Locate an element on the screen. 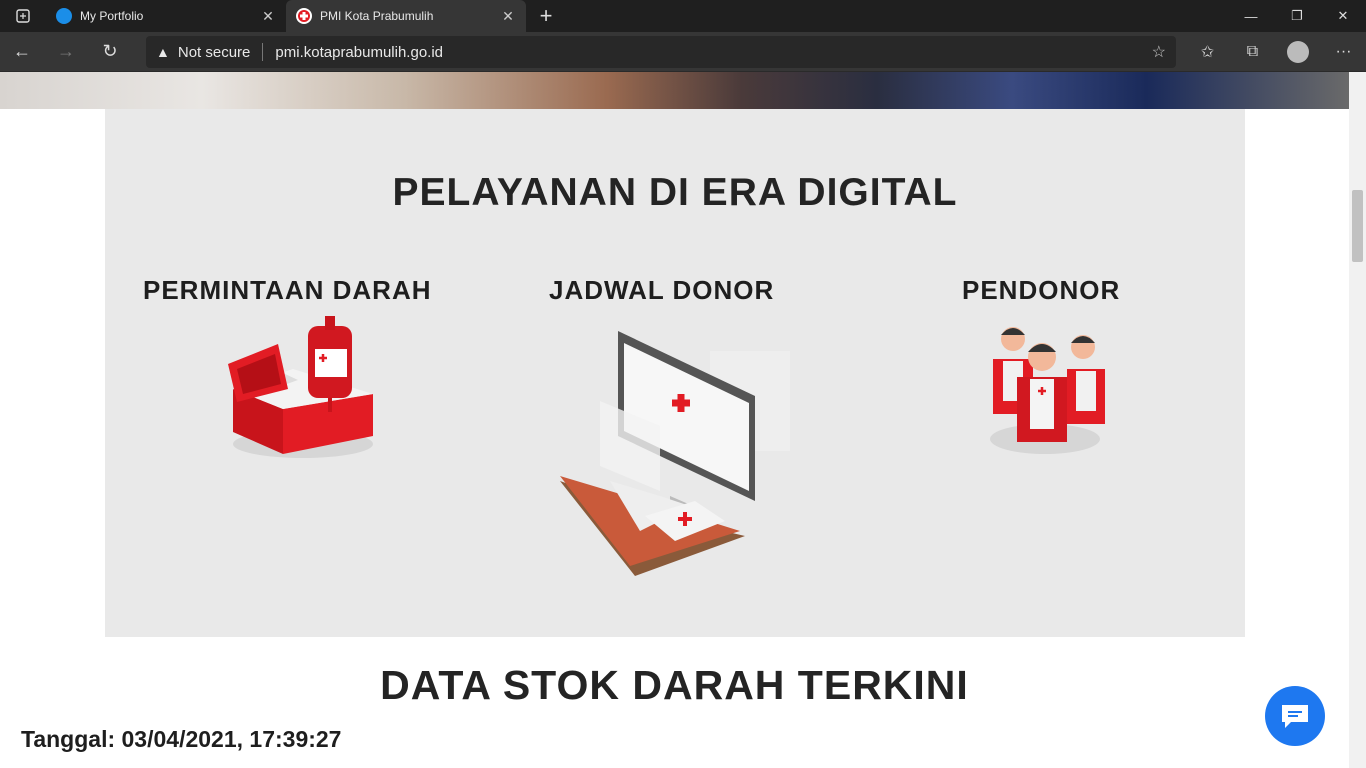 The image size is (1366, 768). tab-title: My Portfolio is located at coordinates (112, 16).